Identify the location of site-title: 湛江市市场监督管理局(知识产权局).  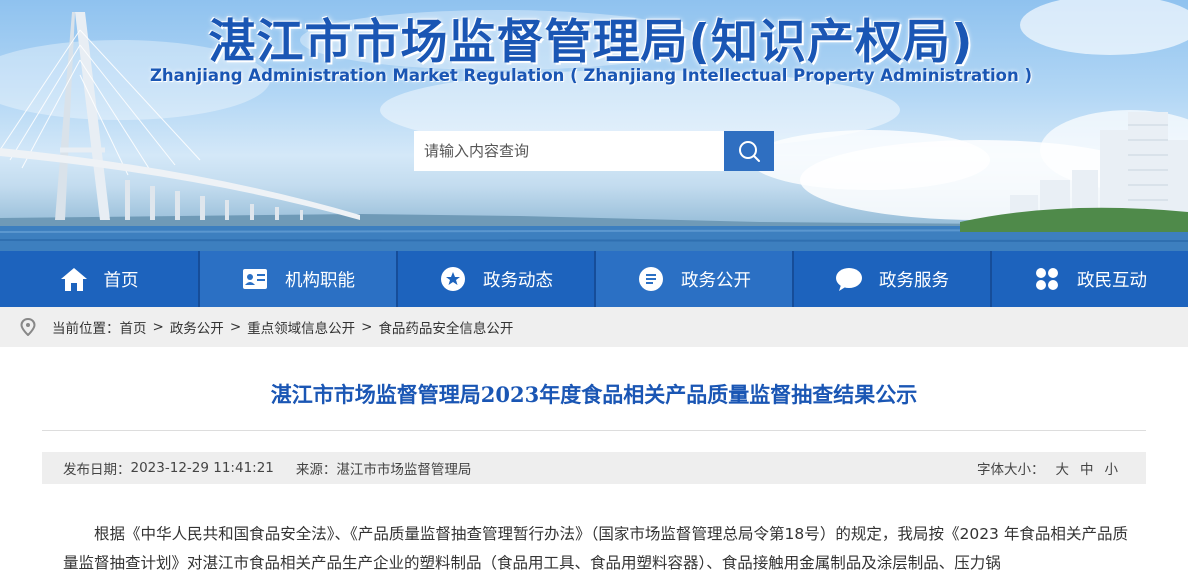
(594, 37).